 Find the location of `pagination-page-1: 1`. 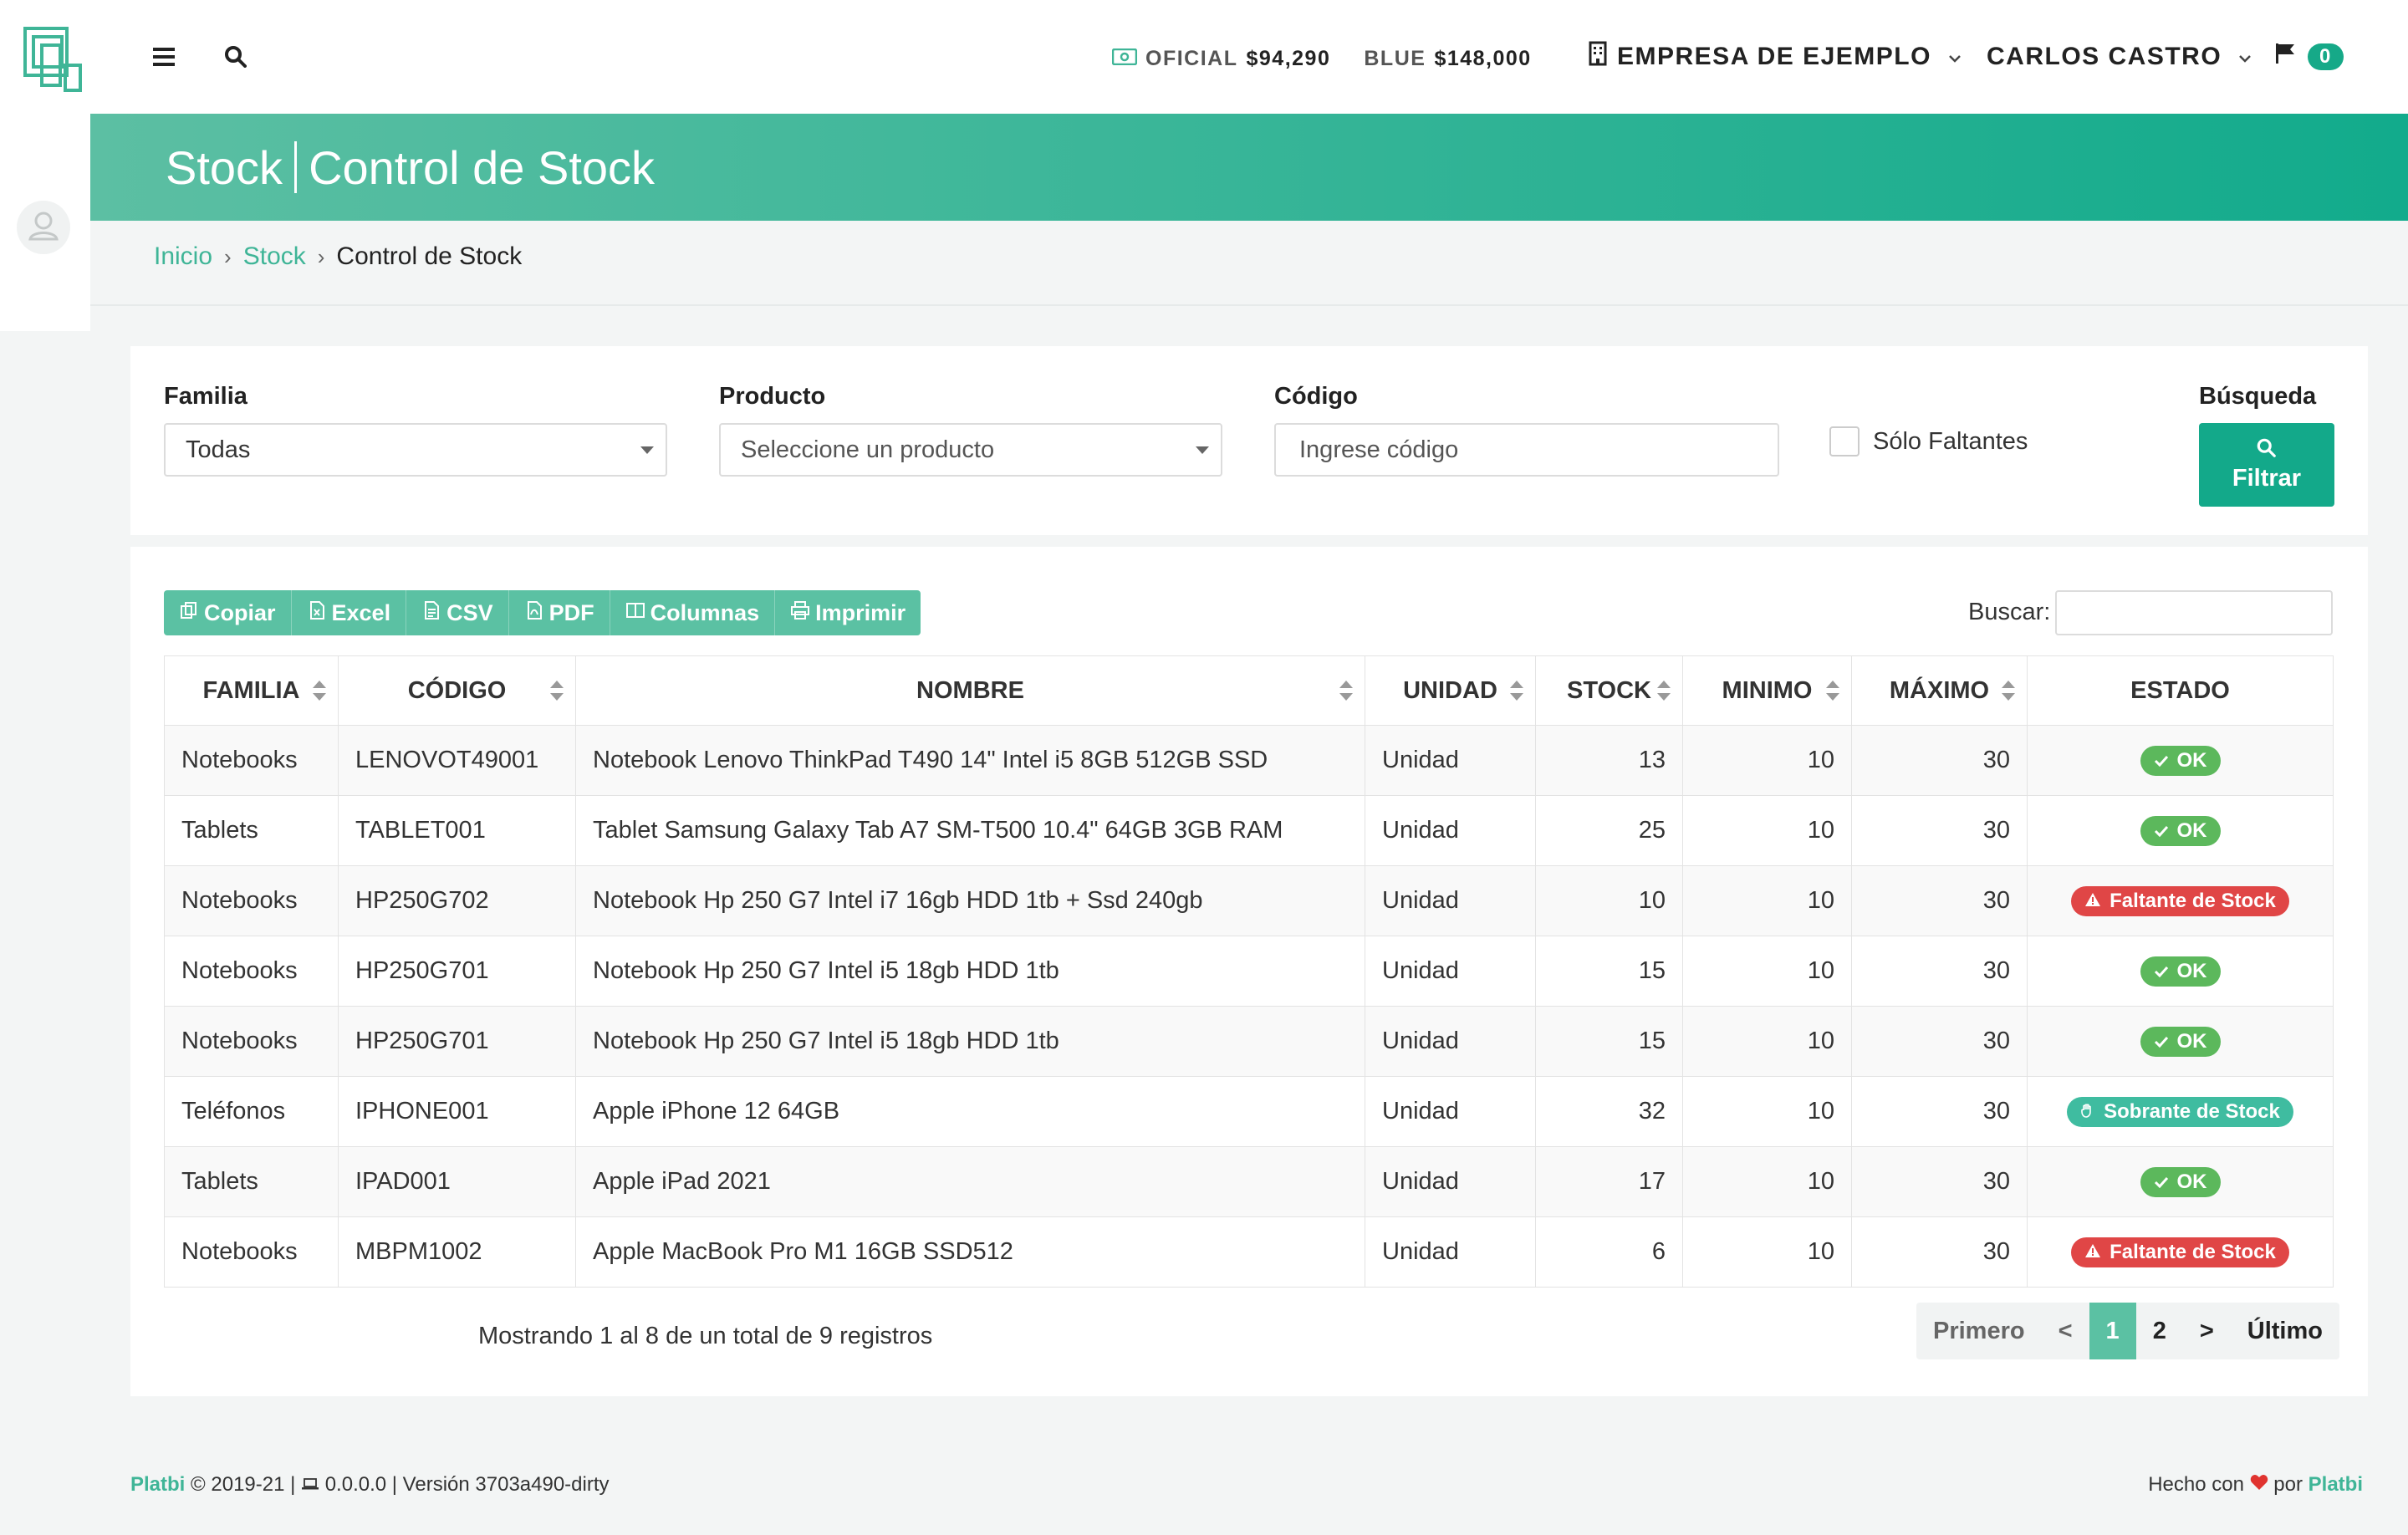

pagination-page-1: 1 is located at coordinates (2113, 1331).